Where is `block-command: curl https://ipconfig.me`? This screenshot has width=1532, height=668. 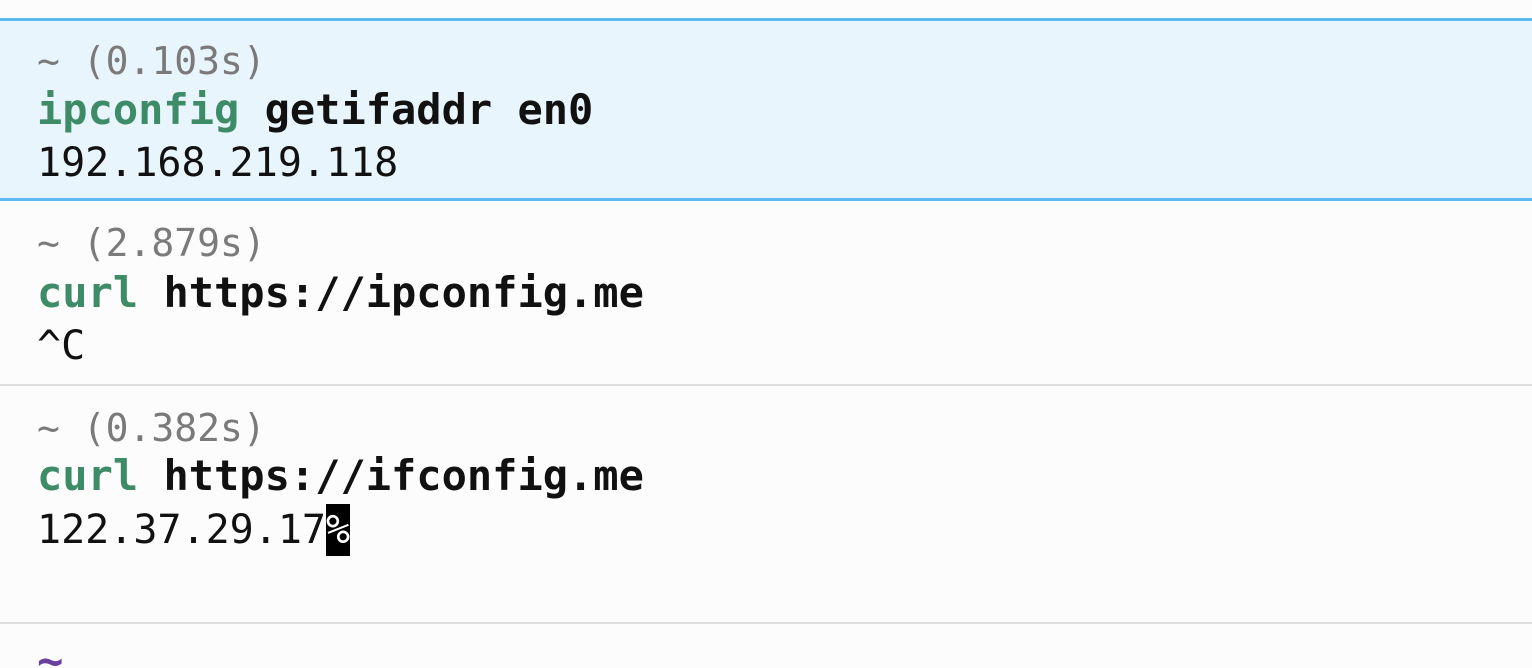
block-command: curl https://ipconfig.me is located at coordinates (340, 293).